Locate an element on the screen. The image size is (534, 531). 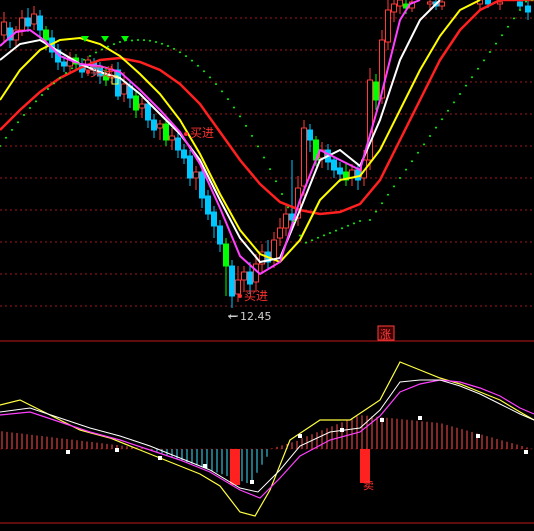
low-price-annotation: ← 12.45 is located at coordinates (250, 316).